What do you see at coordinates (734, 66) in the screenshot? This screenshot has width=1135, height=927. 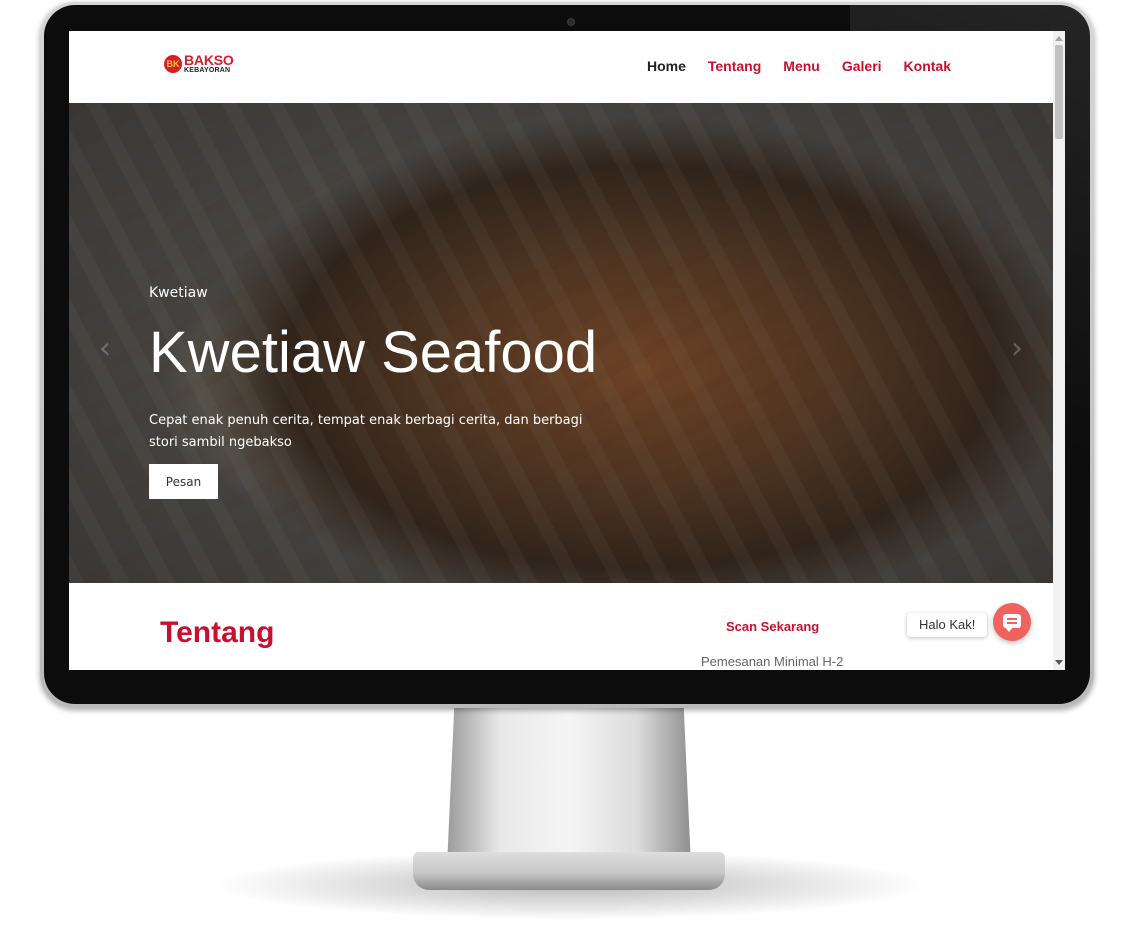 I see `nav-item-tentang: Tentang` at bounding box center [734, 66].